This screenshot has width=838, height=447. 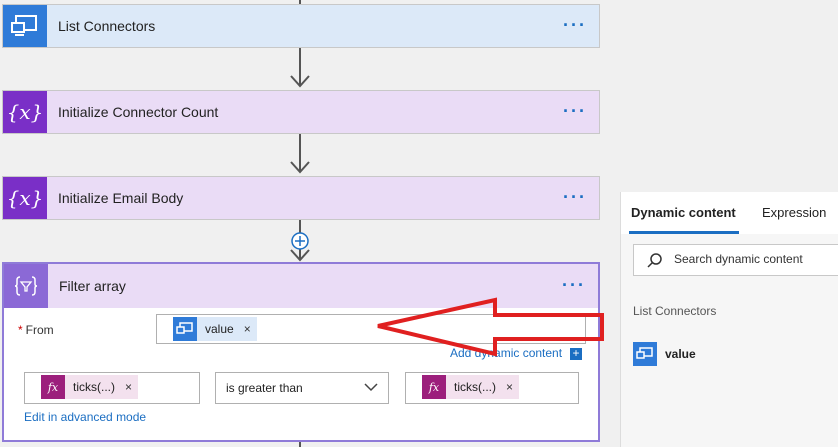 What do you see at coordinates (121, 198) in the screenshot?
I see `card-title: Initialize Email Body` at bounding box center [121, 198].